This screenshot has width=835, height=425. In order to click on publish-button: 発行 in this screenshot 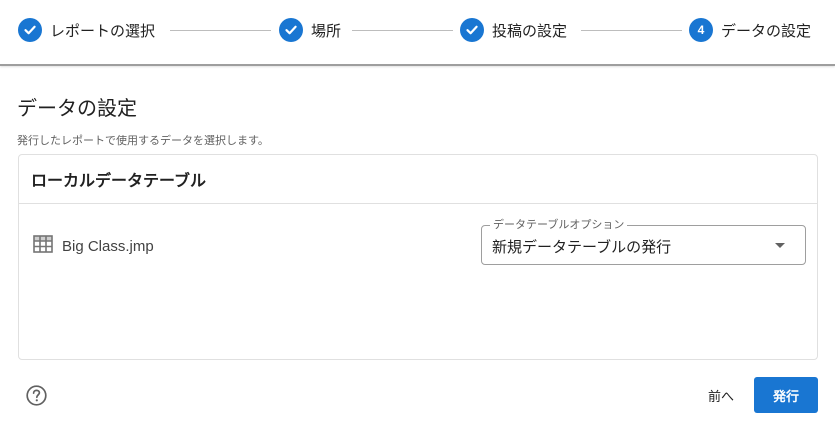, I will do `click(786, 395)`.